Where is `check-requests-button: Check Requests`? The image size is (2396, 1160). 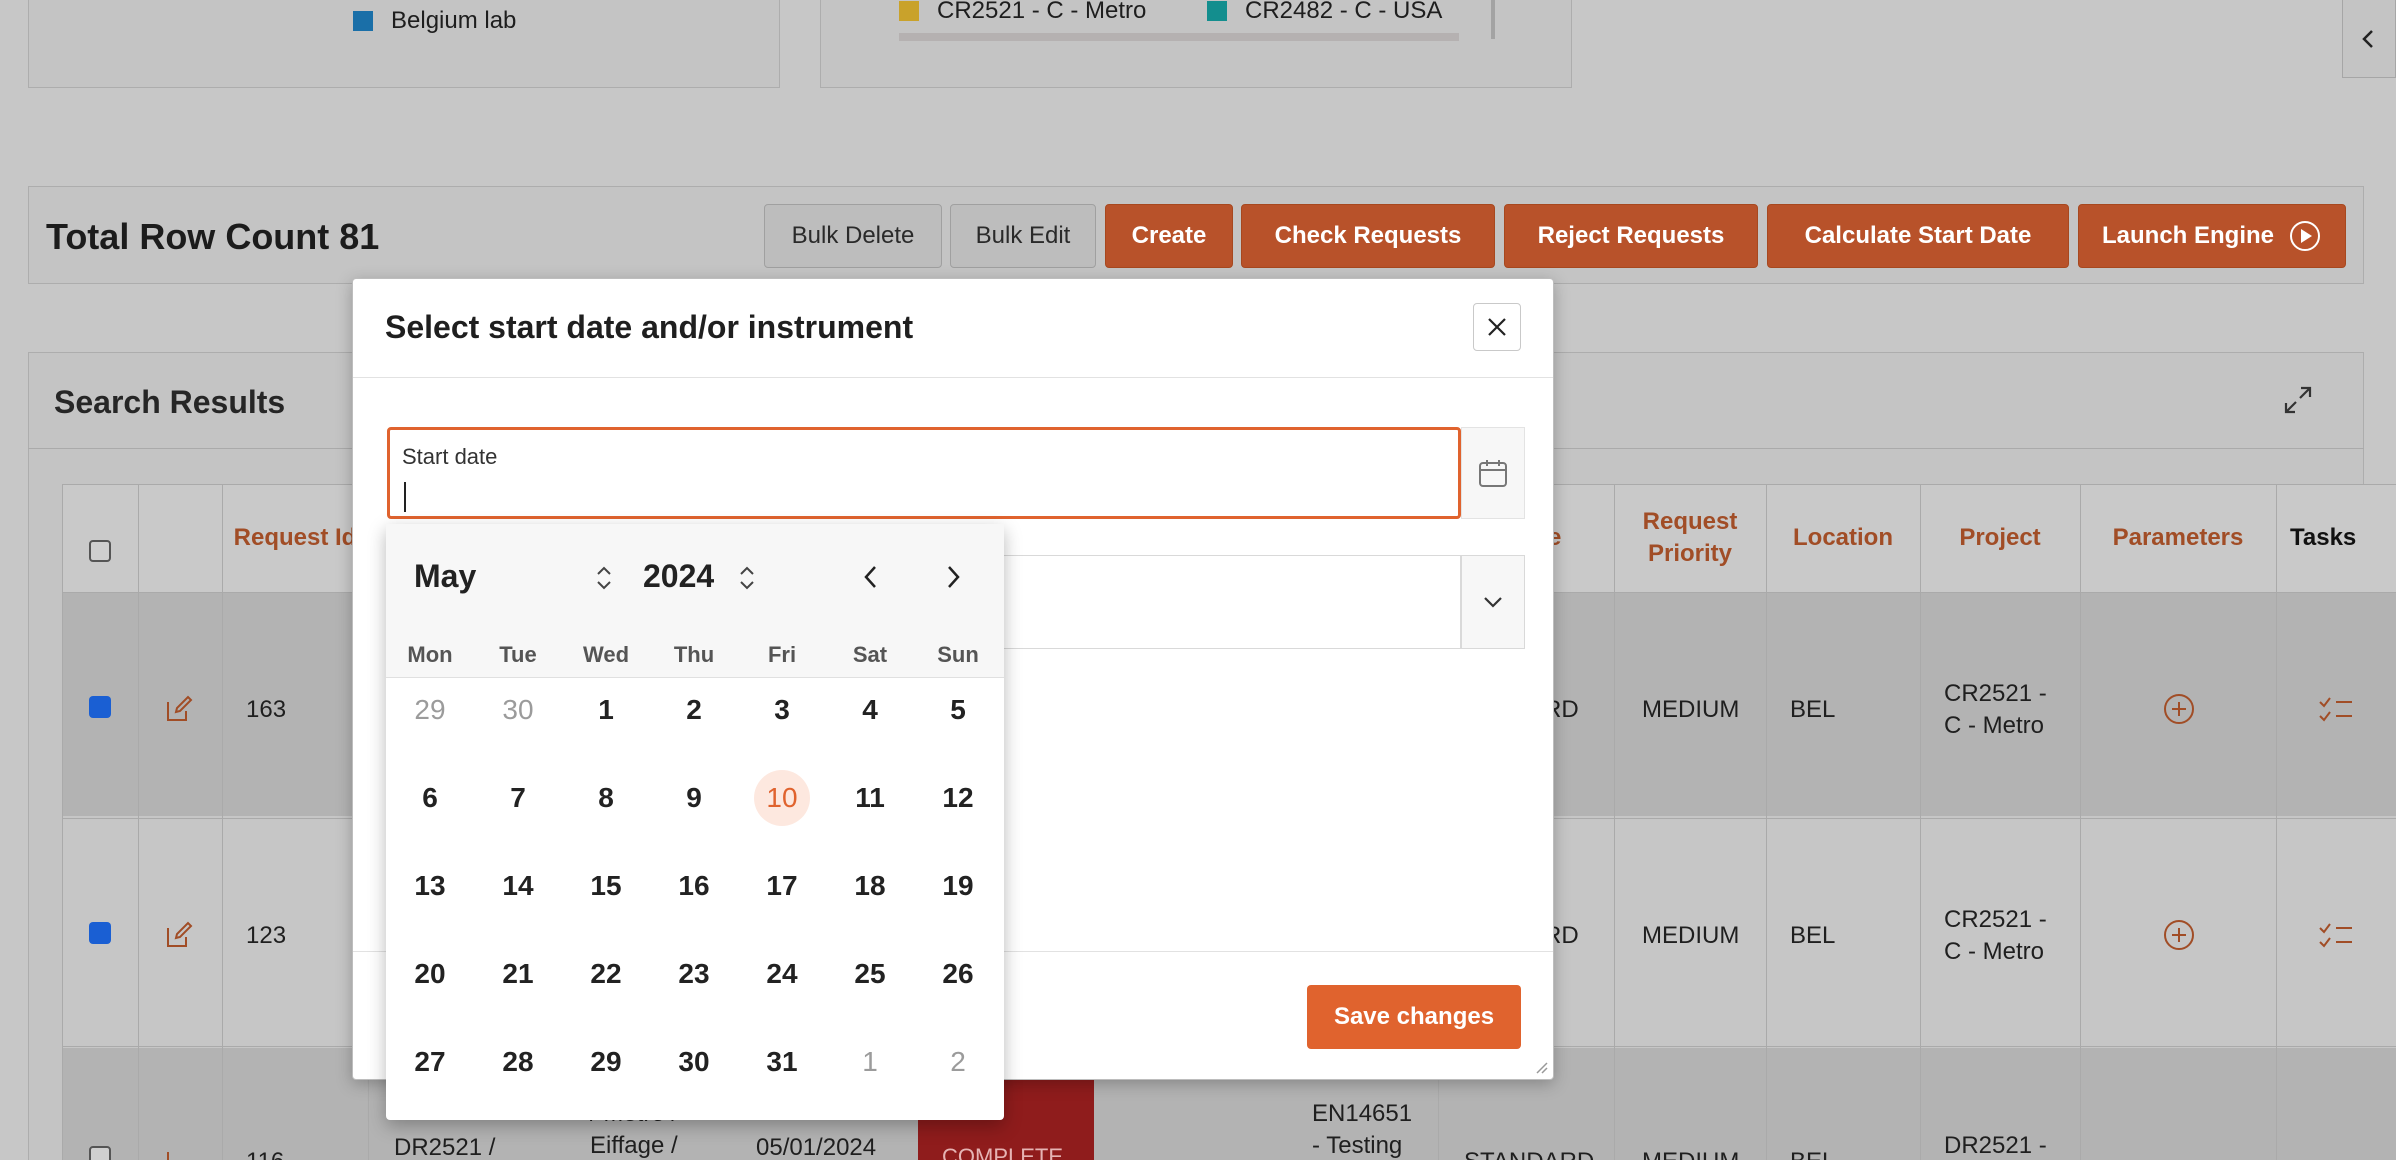
check-requests-button: Check Requests is located at coordinates (1368, 236).